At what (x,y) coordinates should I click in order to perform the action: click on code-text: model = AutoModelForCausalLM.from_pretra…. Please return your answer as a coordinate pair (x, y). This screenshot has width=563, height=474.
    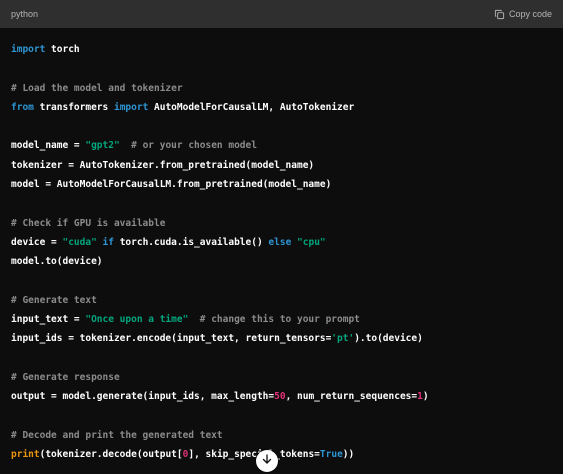
    Looking at the image, I should click on (171, 185).